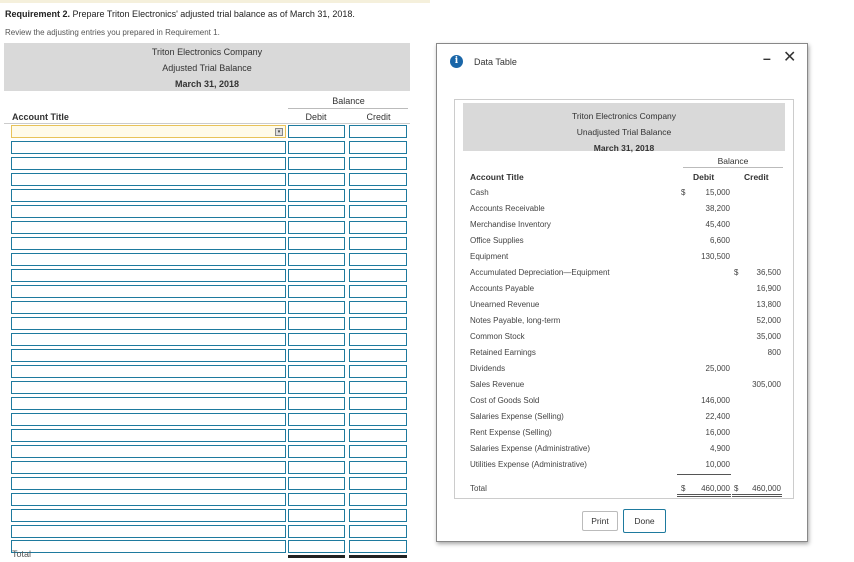 This screenshot has height=562, width=854. Describe the element at coordinates (766, 384) in the screenshot. I see `data-table-cell-credit: 305,000` at that location.